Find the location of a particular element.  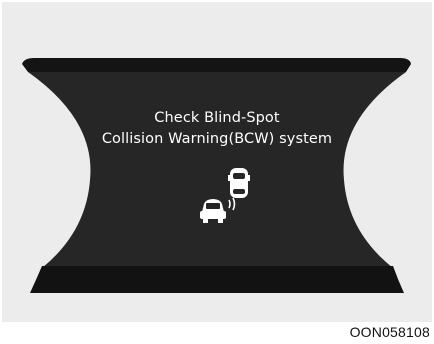

display-top-band is located at coordinates (216, 65).